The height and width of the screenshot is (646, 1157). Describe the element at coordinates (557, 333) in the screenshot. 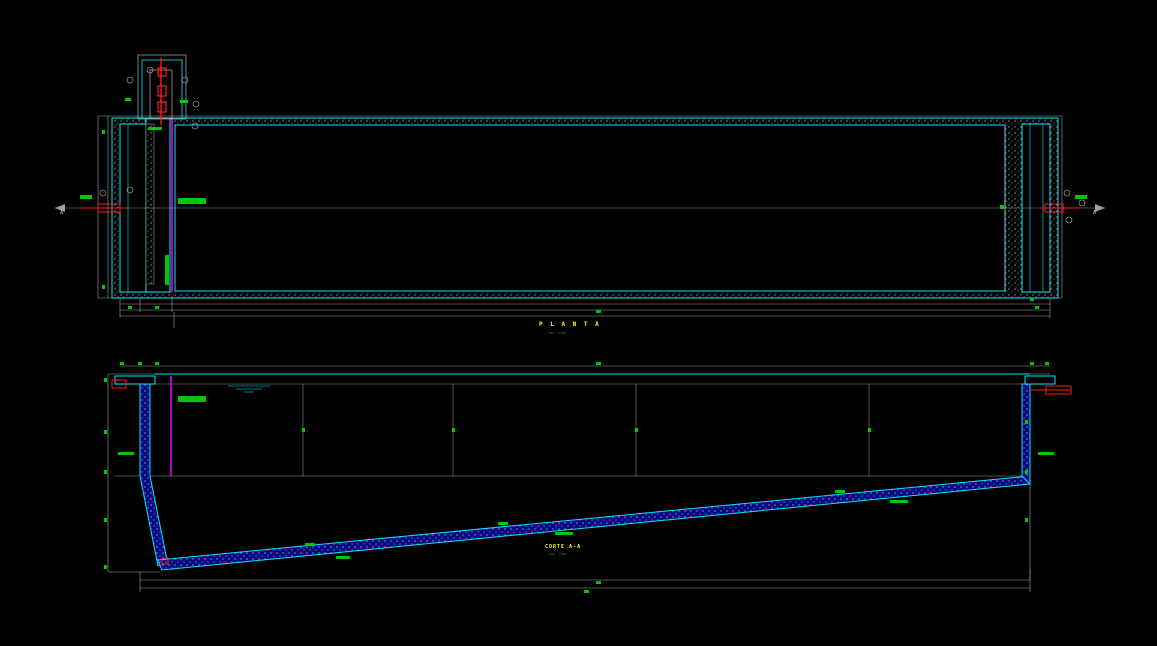

I see `plan-scale-note: Esc. 1/50` at that location.